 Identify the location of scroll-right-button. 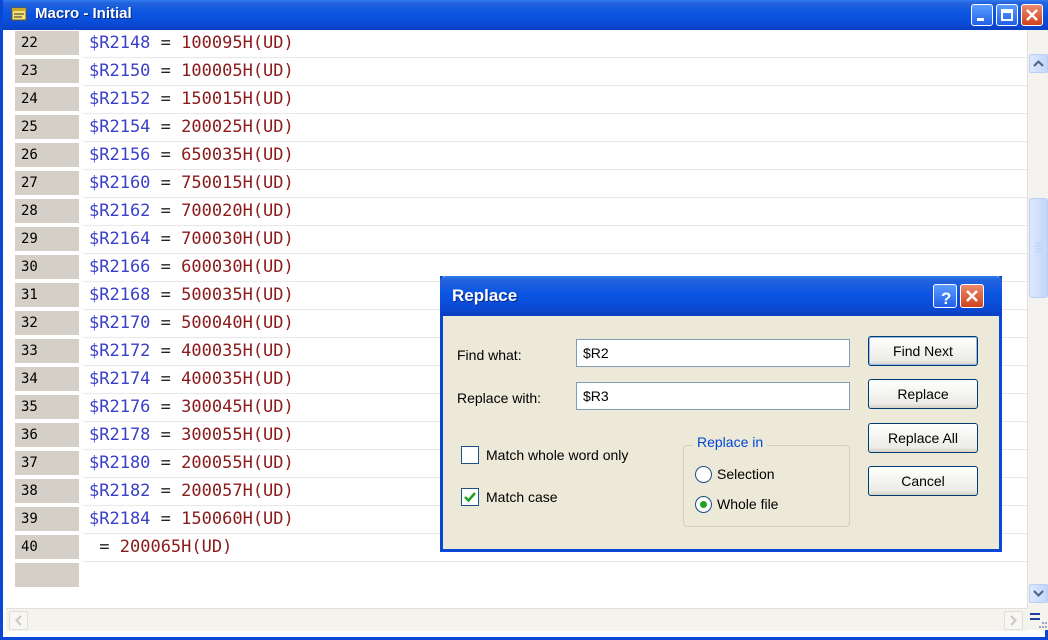
(1013, 620).